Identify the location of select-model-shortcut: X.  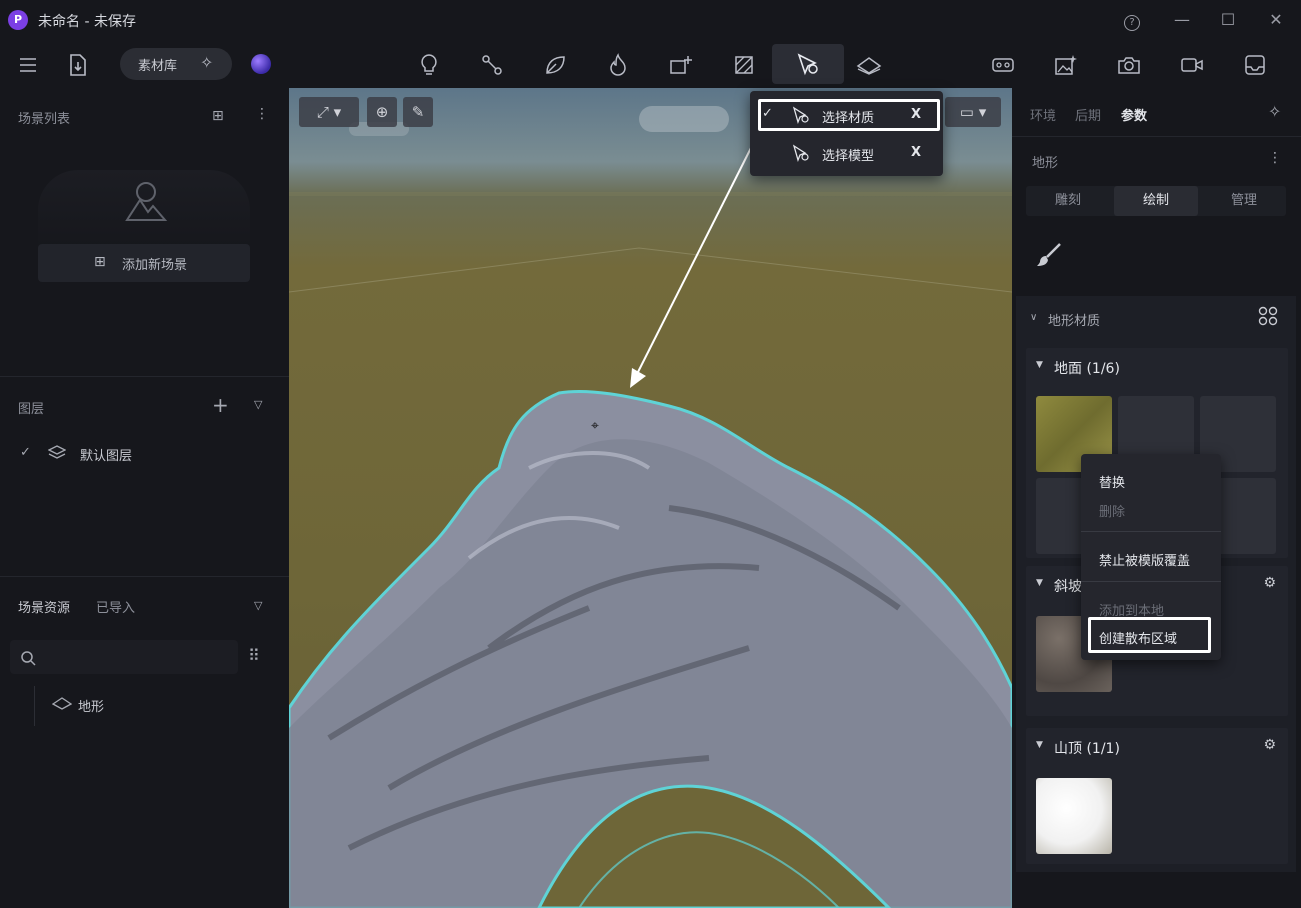
(916, 152).